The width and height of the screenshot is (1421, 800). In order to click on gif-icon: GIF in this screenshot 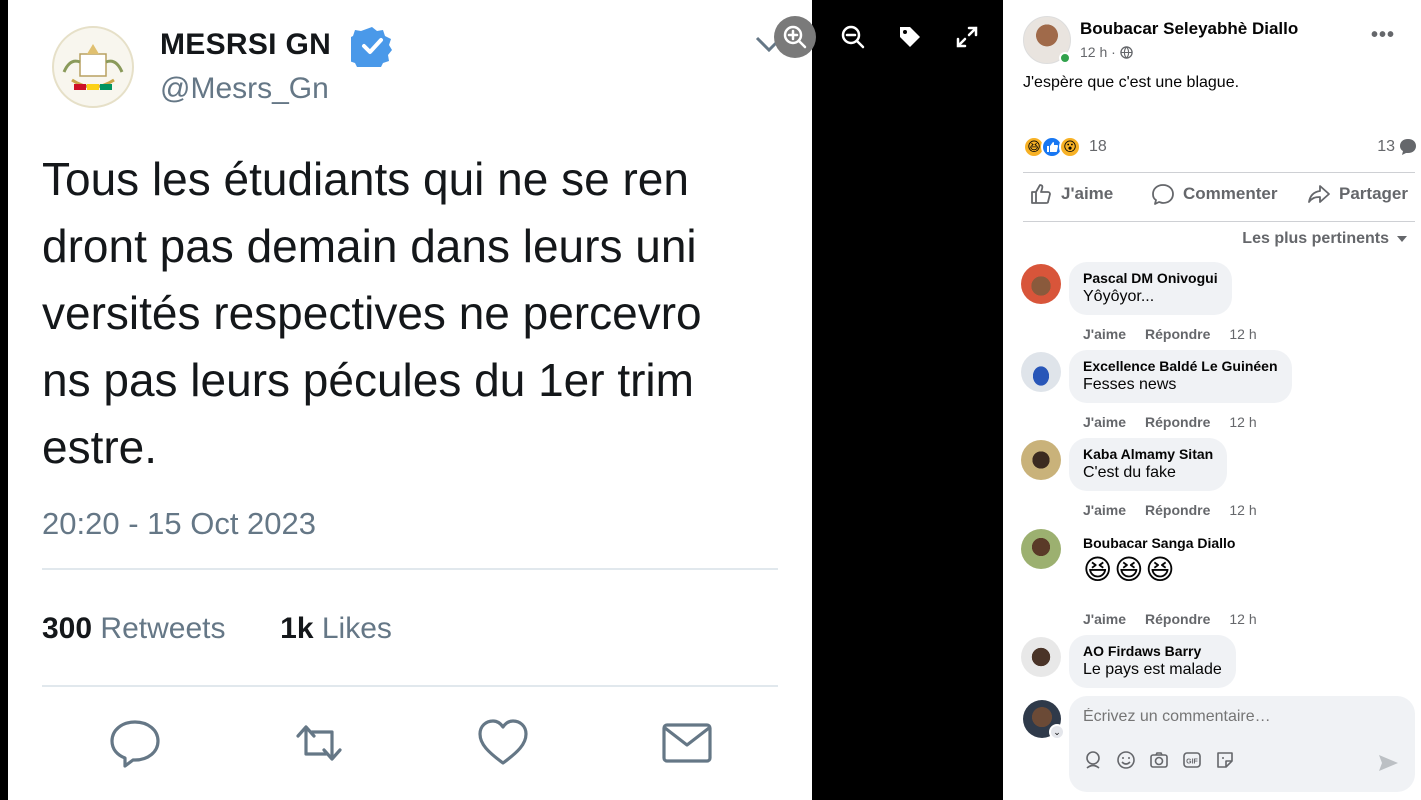, I will do `click(1192, 760)`.